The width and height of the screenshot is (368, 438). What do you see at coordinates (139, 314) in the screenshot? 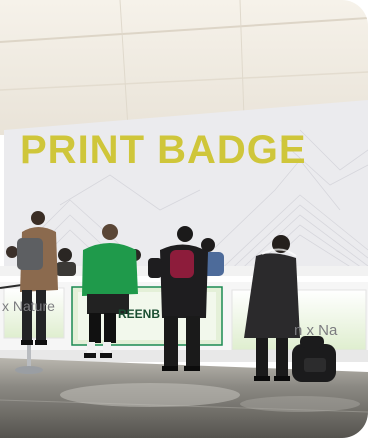
I see `counter-text-center: REENB` at bounding box center [139, 314].